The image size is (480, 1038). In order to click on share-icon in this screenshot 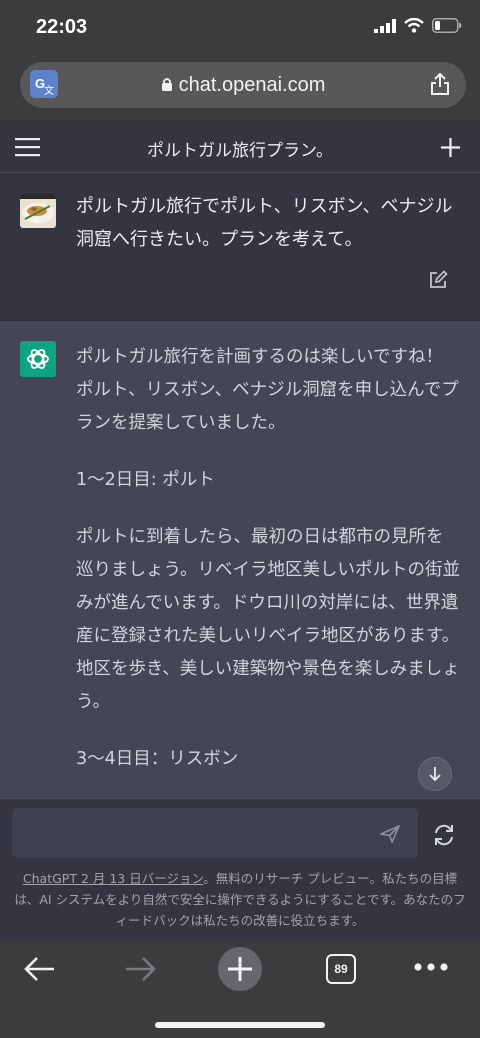, I will do `click(440, 84)`.